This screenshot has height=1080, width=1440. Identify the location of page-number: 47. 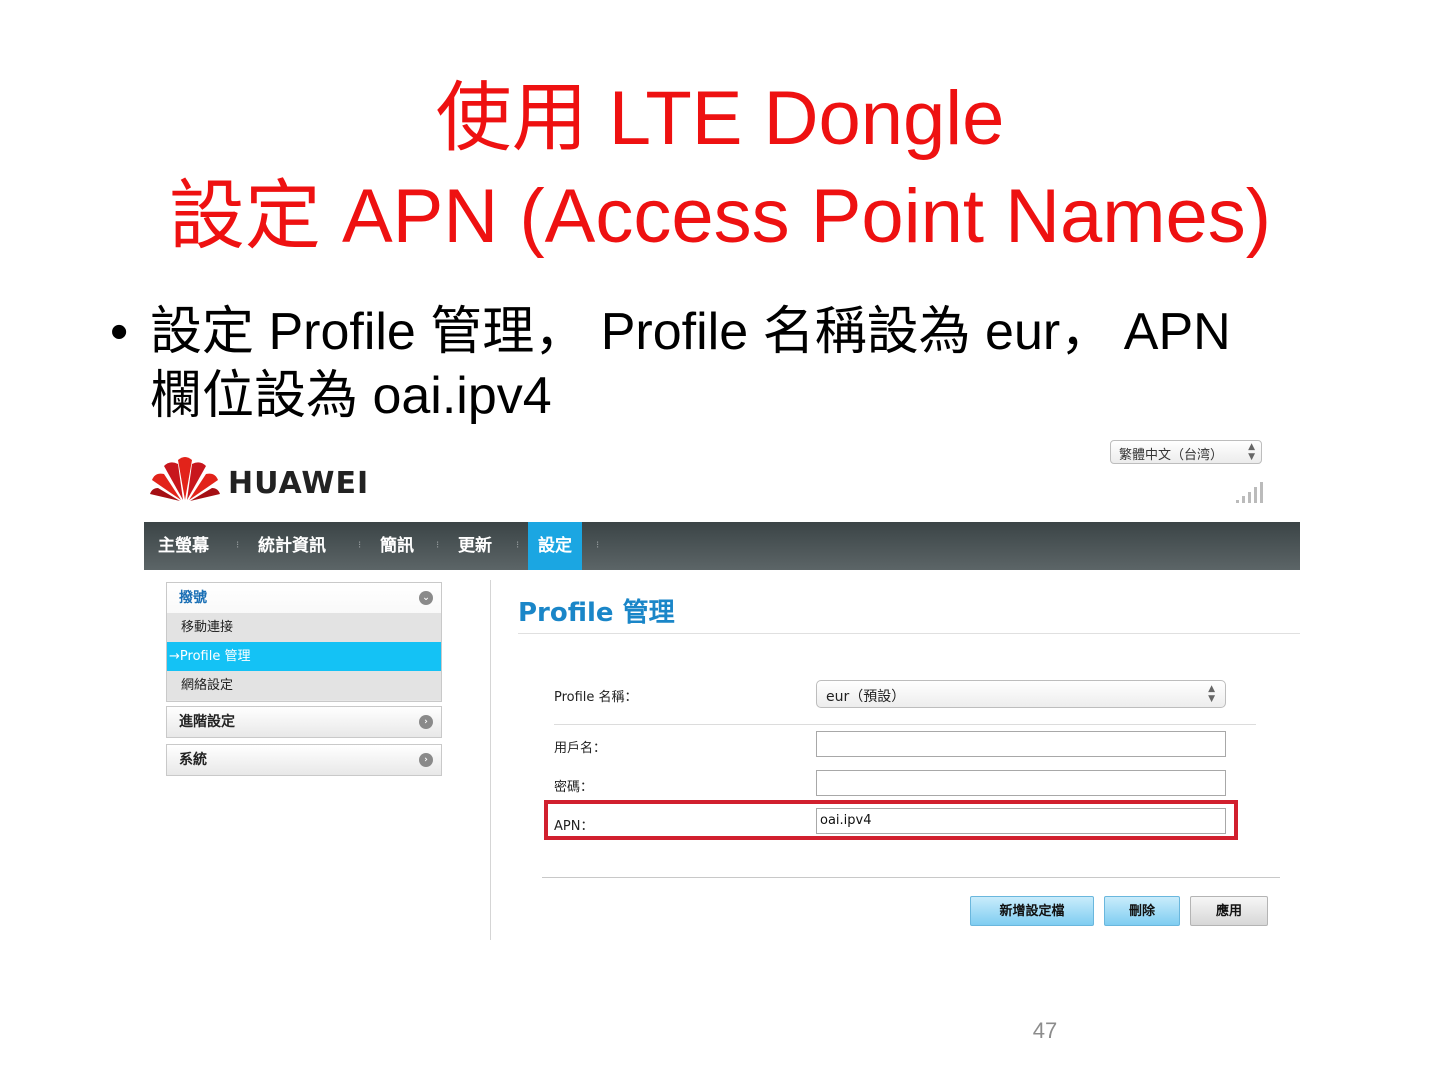
(1045, 1030).